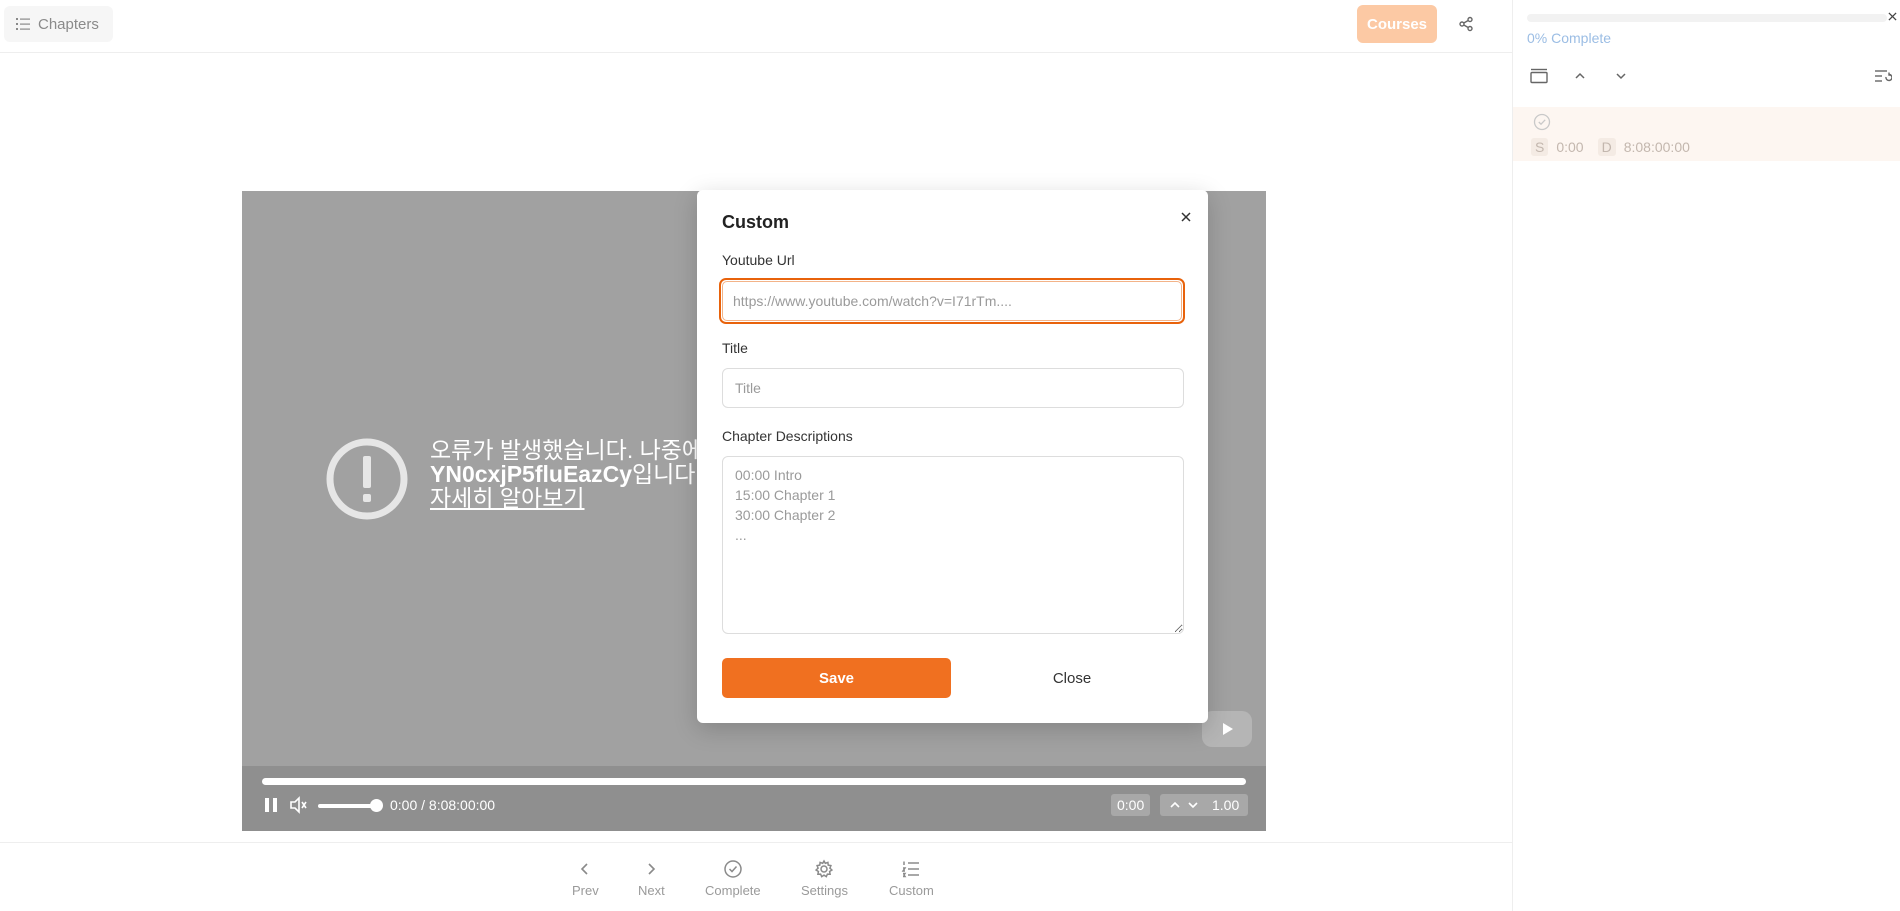 The height and width of the screenshot is (911, 1900). I want to click on scroll-down-button, so click(1621, 76).